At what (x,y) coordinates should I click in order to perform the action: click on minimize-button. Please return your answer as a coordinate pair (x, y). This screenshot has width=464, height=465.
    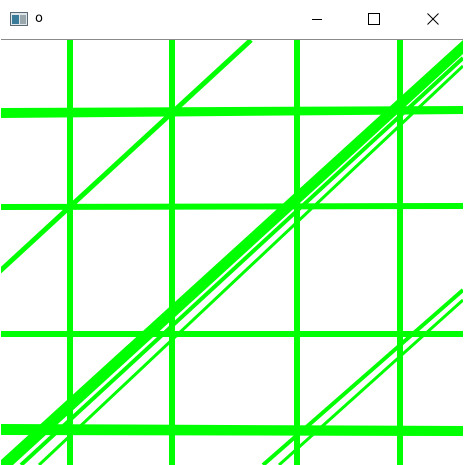
    Looking at the image, I should click on (317, 19).